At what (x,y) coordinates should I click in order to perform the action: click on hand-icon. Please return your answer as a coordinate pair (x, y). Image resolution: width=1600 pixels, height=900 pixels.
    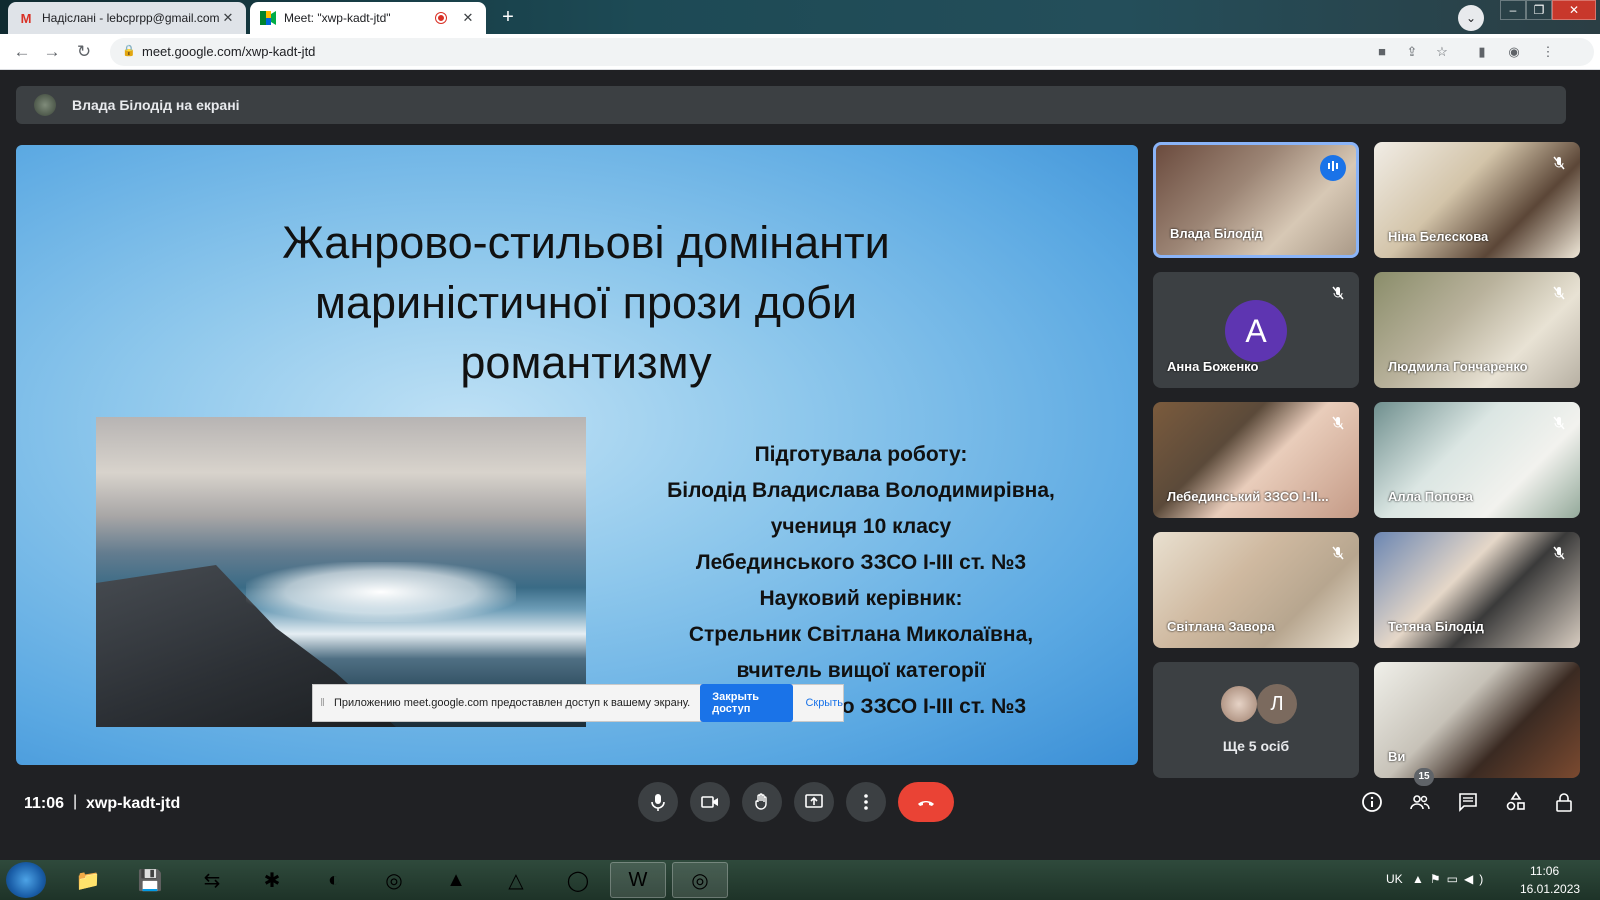
    Looking at the image, I should click on (761, 801).